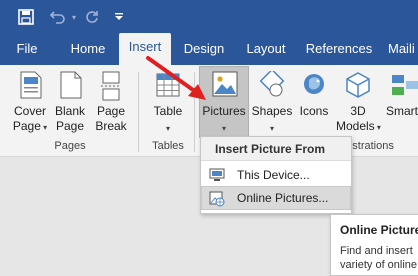 The width and height of the screenshot is (418, 276). I want to click on blank-page-button: Blank Page, so click(70, 103).